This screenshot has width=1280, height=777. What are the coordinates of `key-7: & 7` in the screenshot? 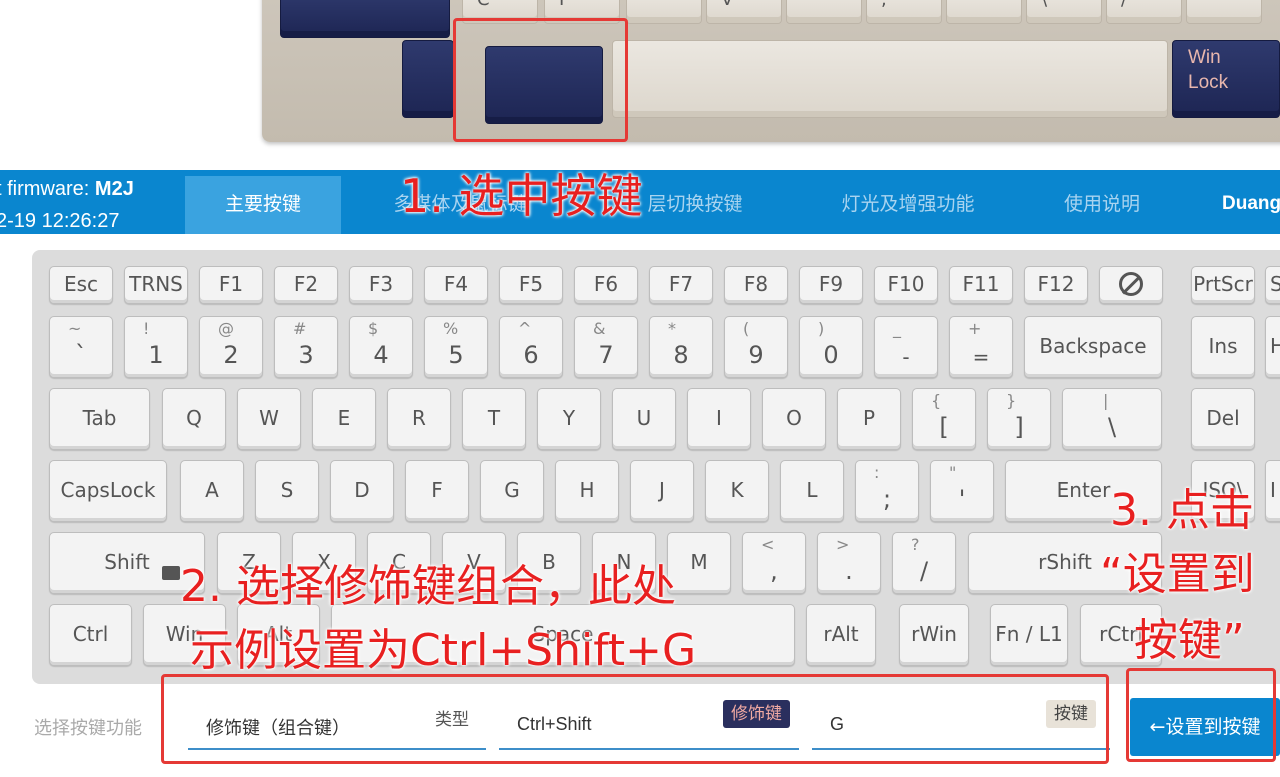 It's located at (606, 347).